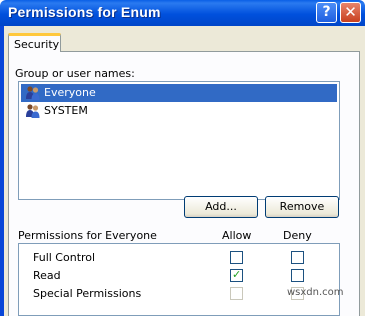 The height and width of the screenshot is (316, 365). Describe the element at coordinates (182, 13) in the screenshot. I see `title-bar: Permissions for Enum ? ✕` at that location.